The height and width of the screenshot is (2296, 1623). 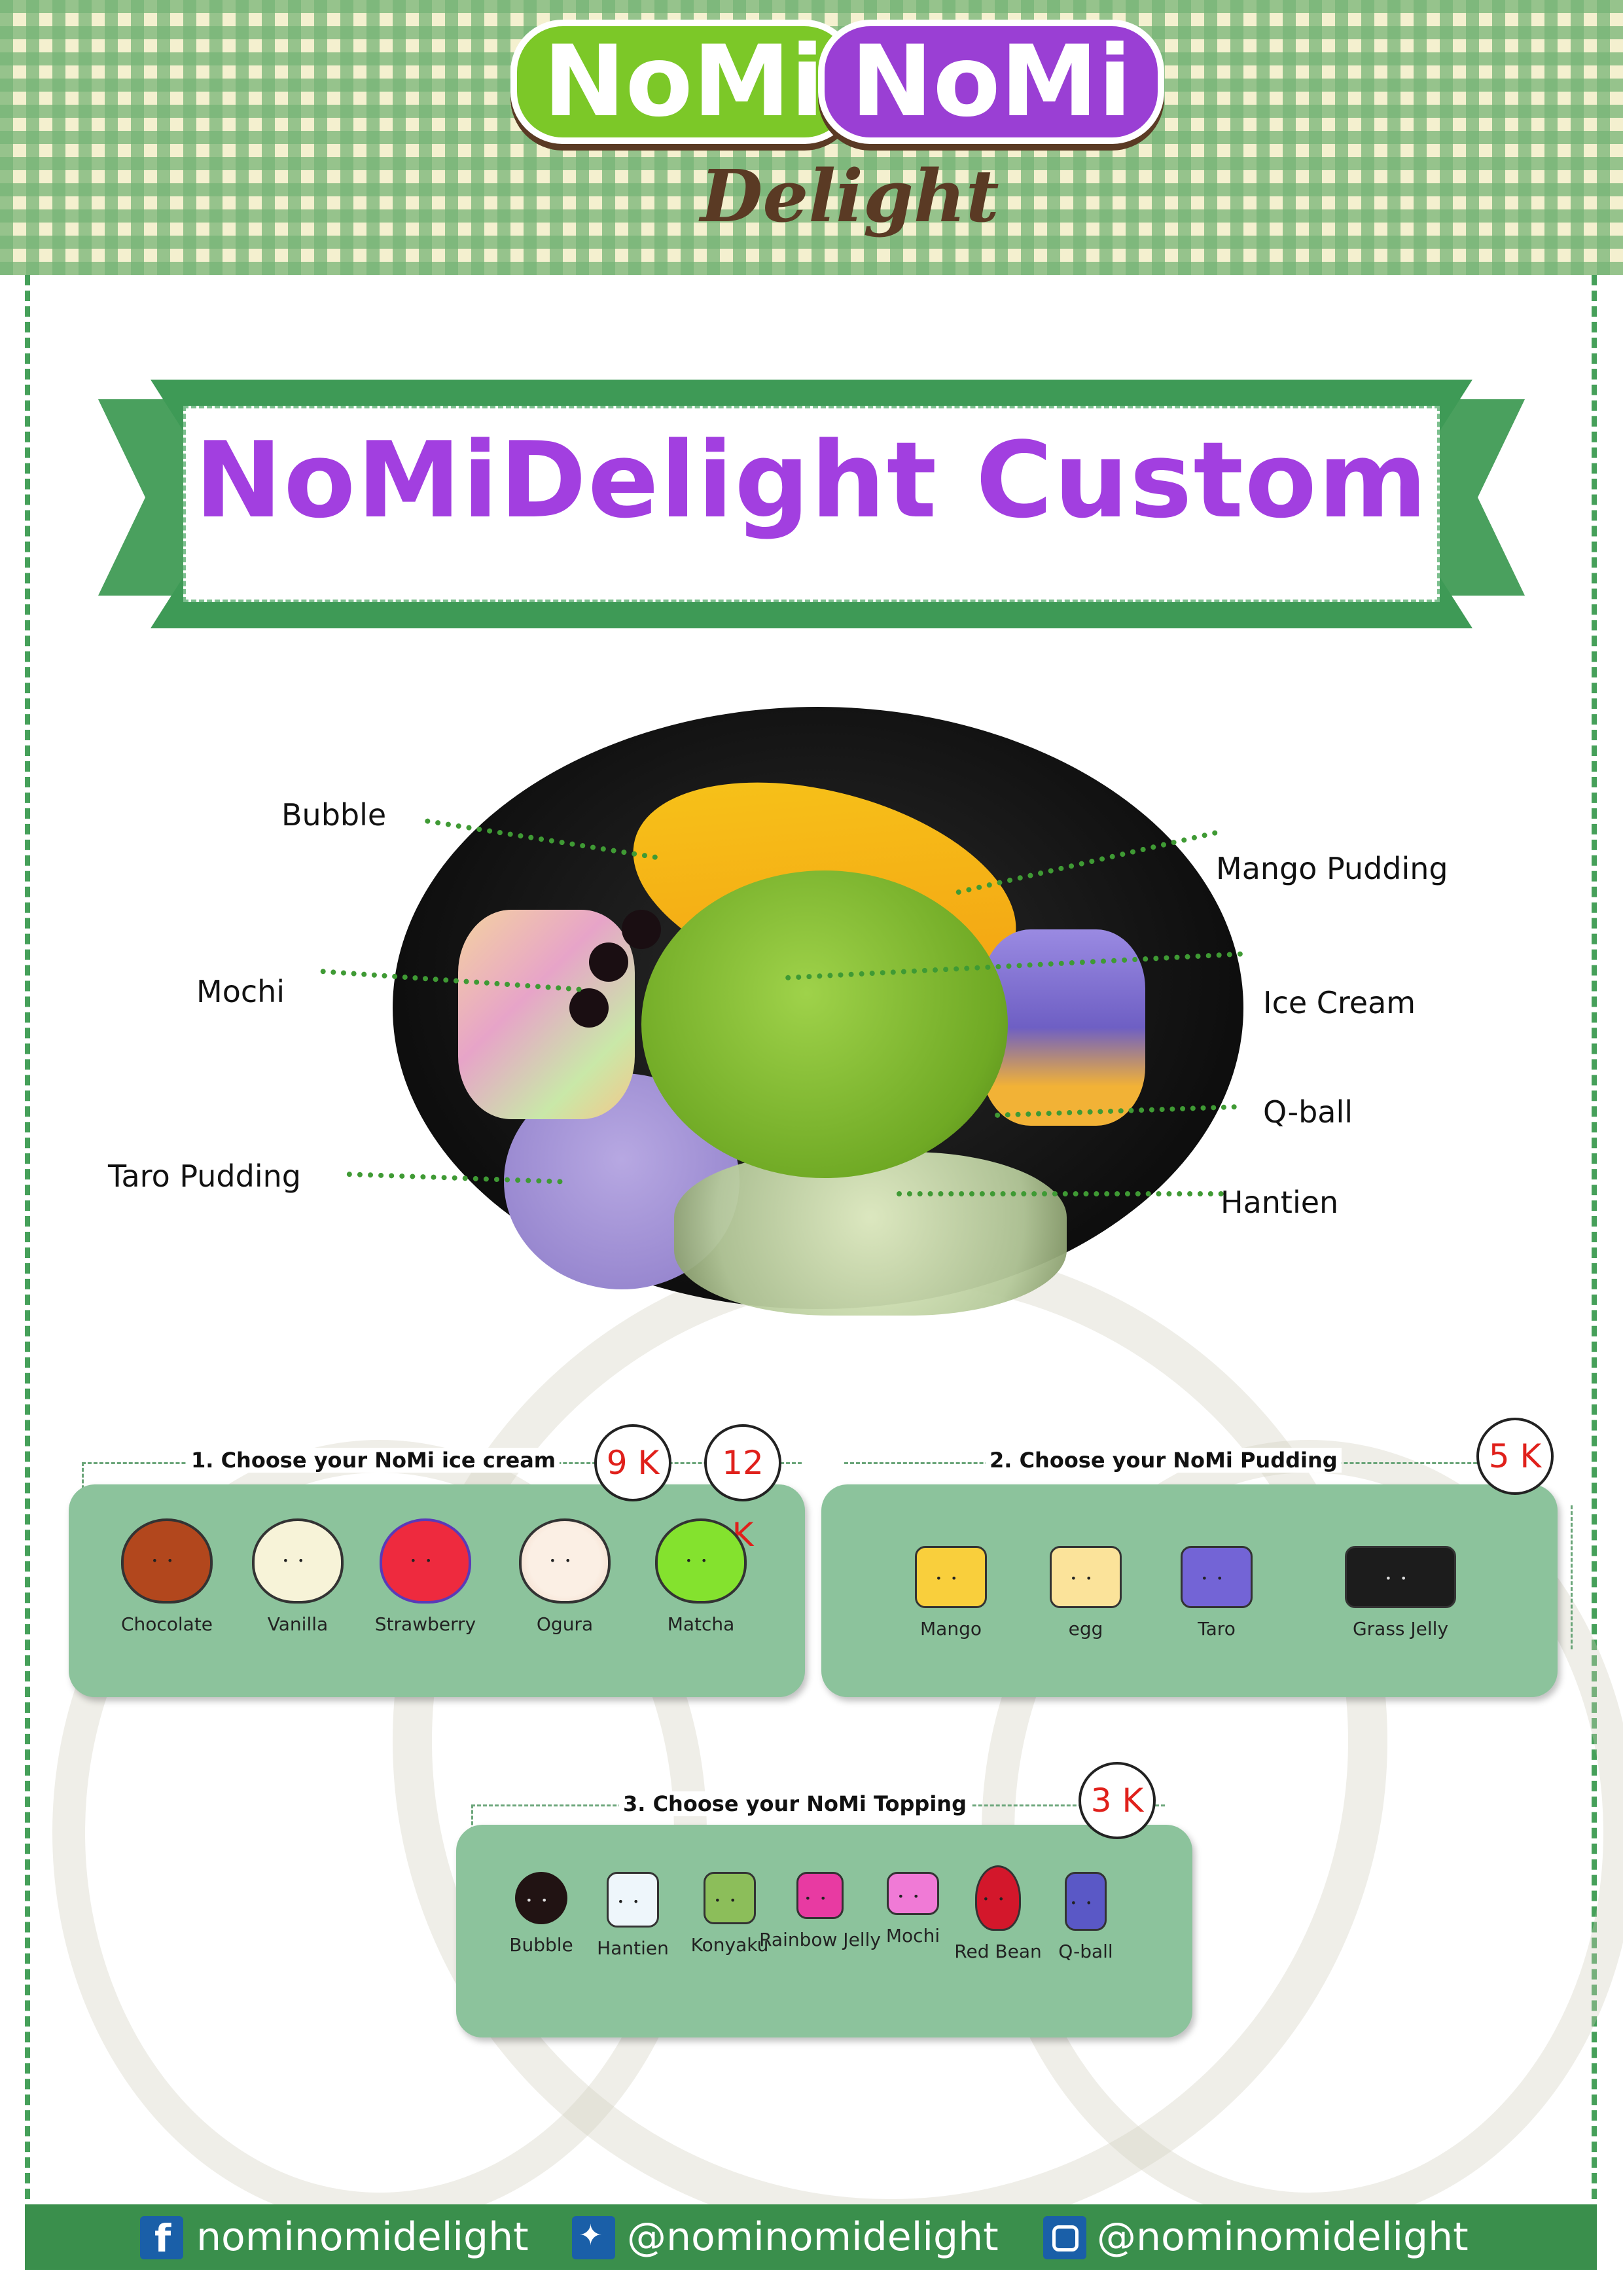 What do you see at coordinates (1086, 1901) in the screenshot?
I see `q-ball-topping-icon: ••` at bounding box center [1086, 1901].